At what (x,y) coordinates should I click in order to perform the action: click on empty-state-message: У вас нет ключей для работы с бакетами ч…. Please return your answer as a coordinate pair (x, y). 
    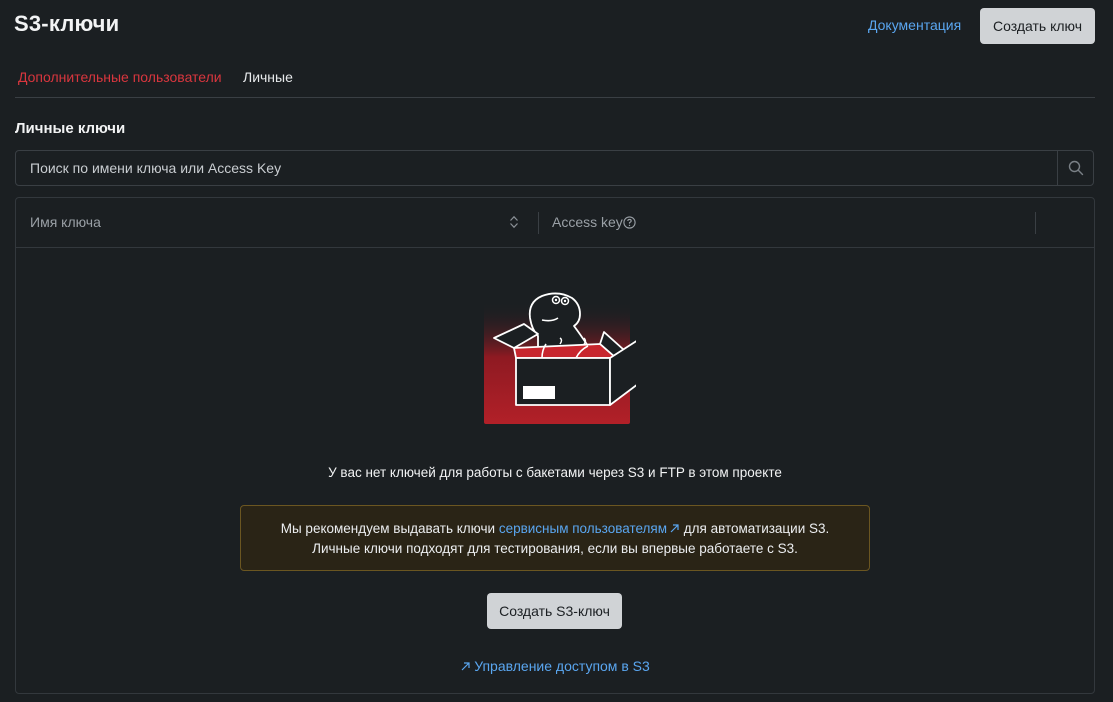
    Looking at the image, I should click on (555, 472).